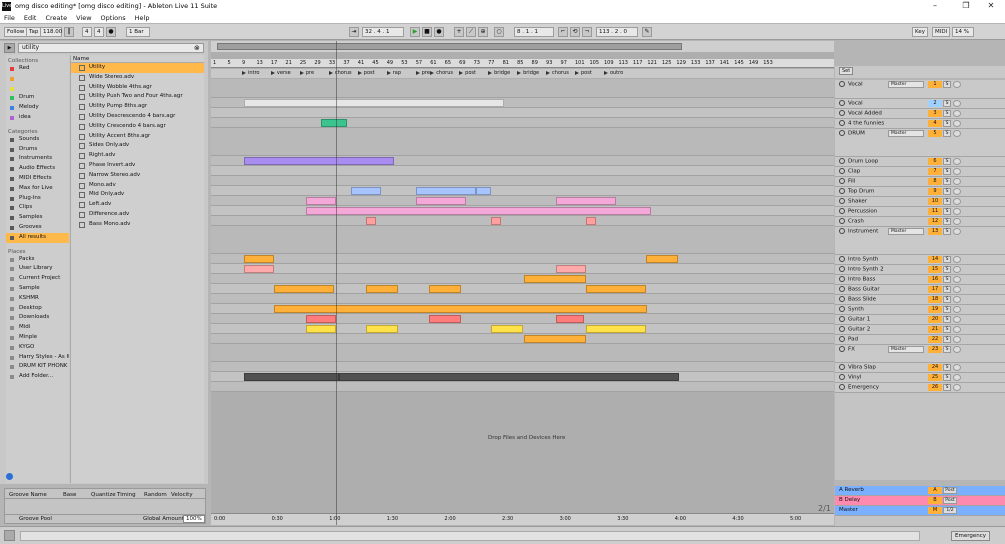 The image size is (1005, 544). What do you see at coordinates (137, 215) in the screenshot?
I see `browser-result-item: Difference.adv` at bounding box center [137, 215].